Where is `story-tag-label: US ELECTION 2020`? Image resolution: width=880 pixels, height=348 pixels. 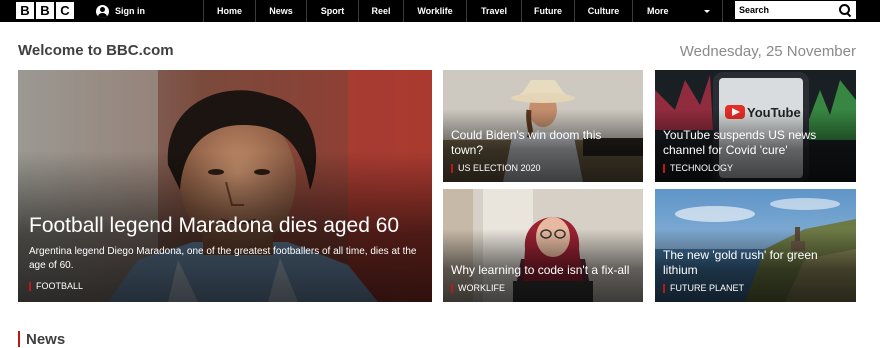 story-tag-label: US ELECTION 2020 is located at coordinates (499, 168).